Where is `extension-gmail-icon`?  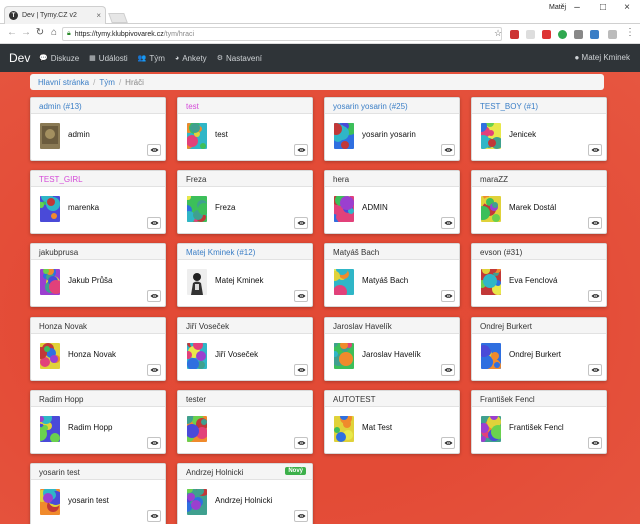
extension-gmail-icon is located at coordinates (514, 34).